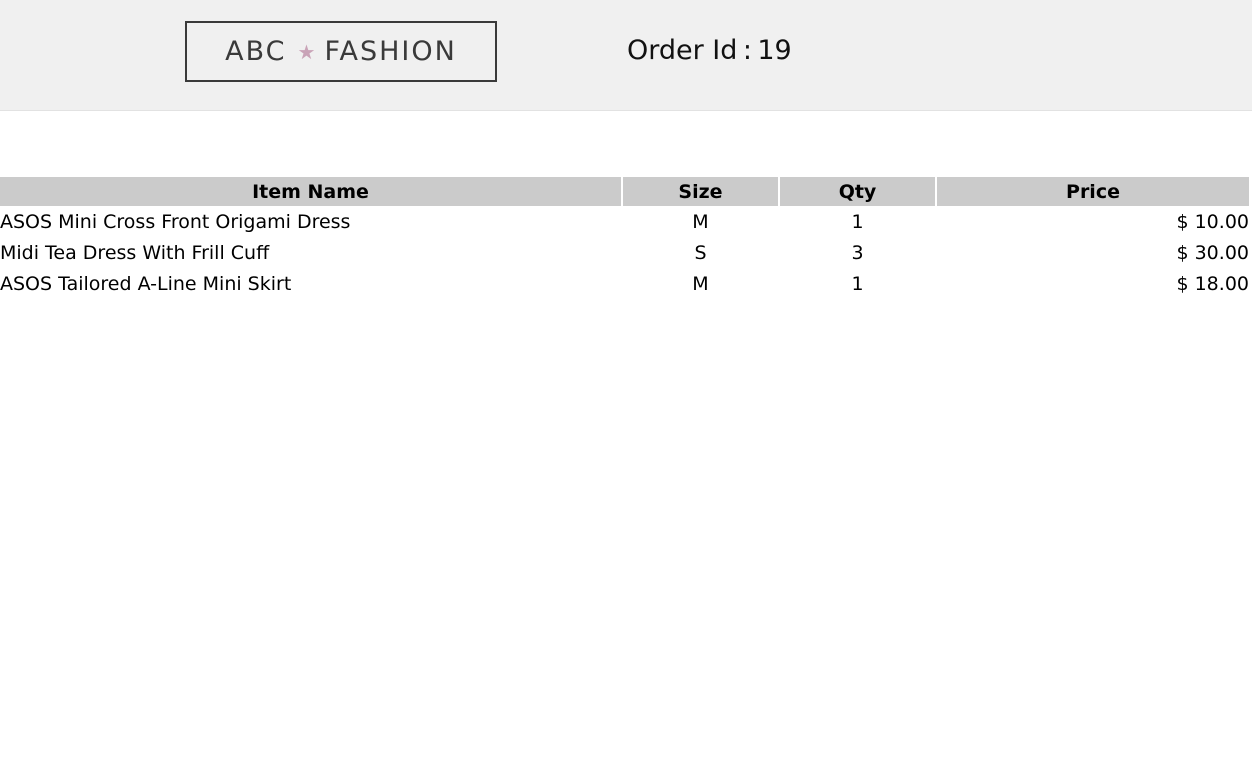  I want to click on item-name-cell: ASOS Mini Cross Front Origami Dress, so click(175, 221).